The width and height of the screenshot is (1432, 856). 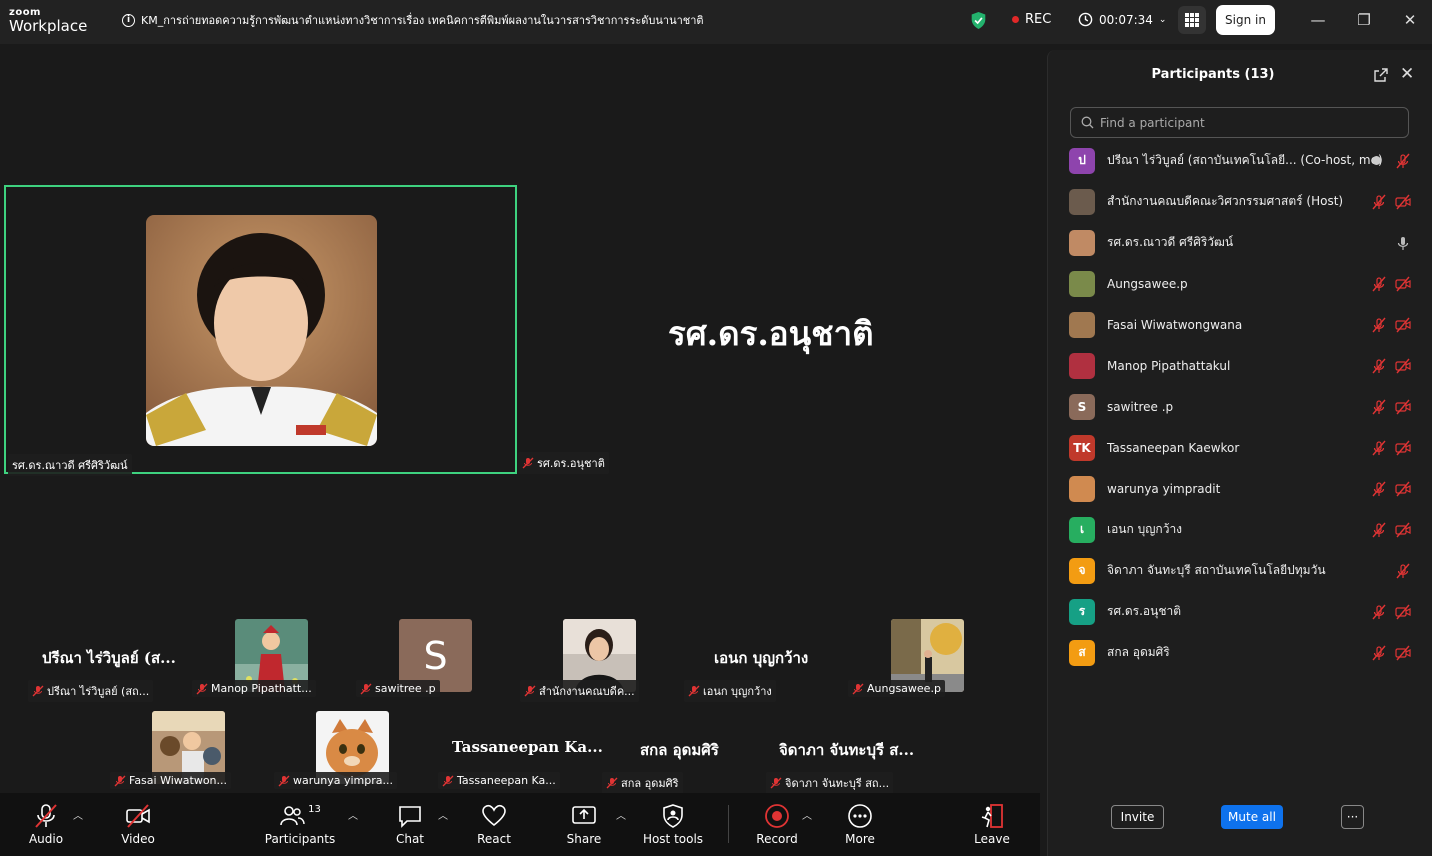 What do you see at coordinates (443, 814) in the screenshot?
I see `chat-caret-icon: ︿` at bounding box center [443, 814].